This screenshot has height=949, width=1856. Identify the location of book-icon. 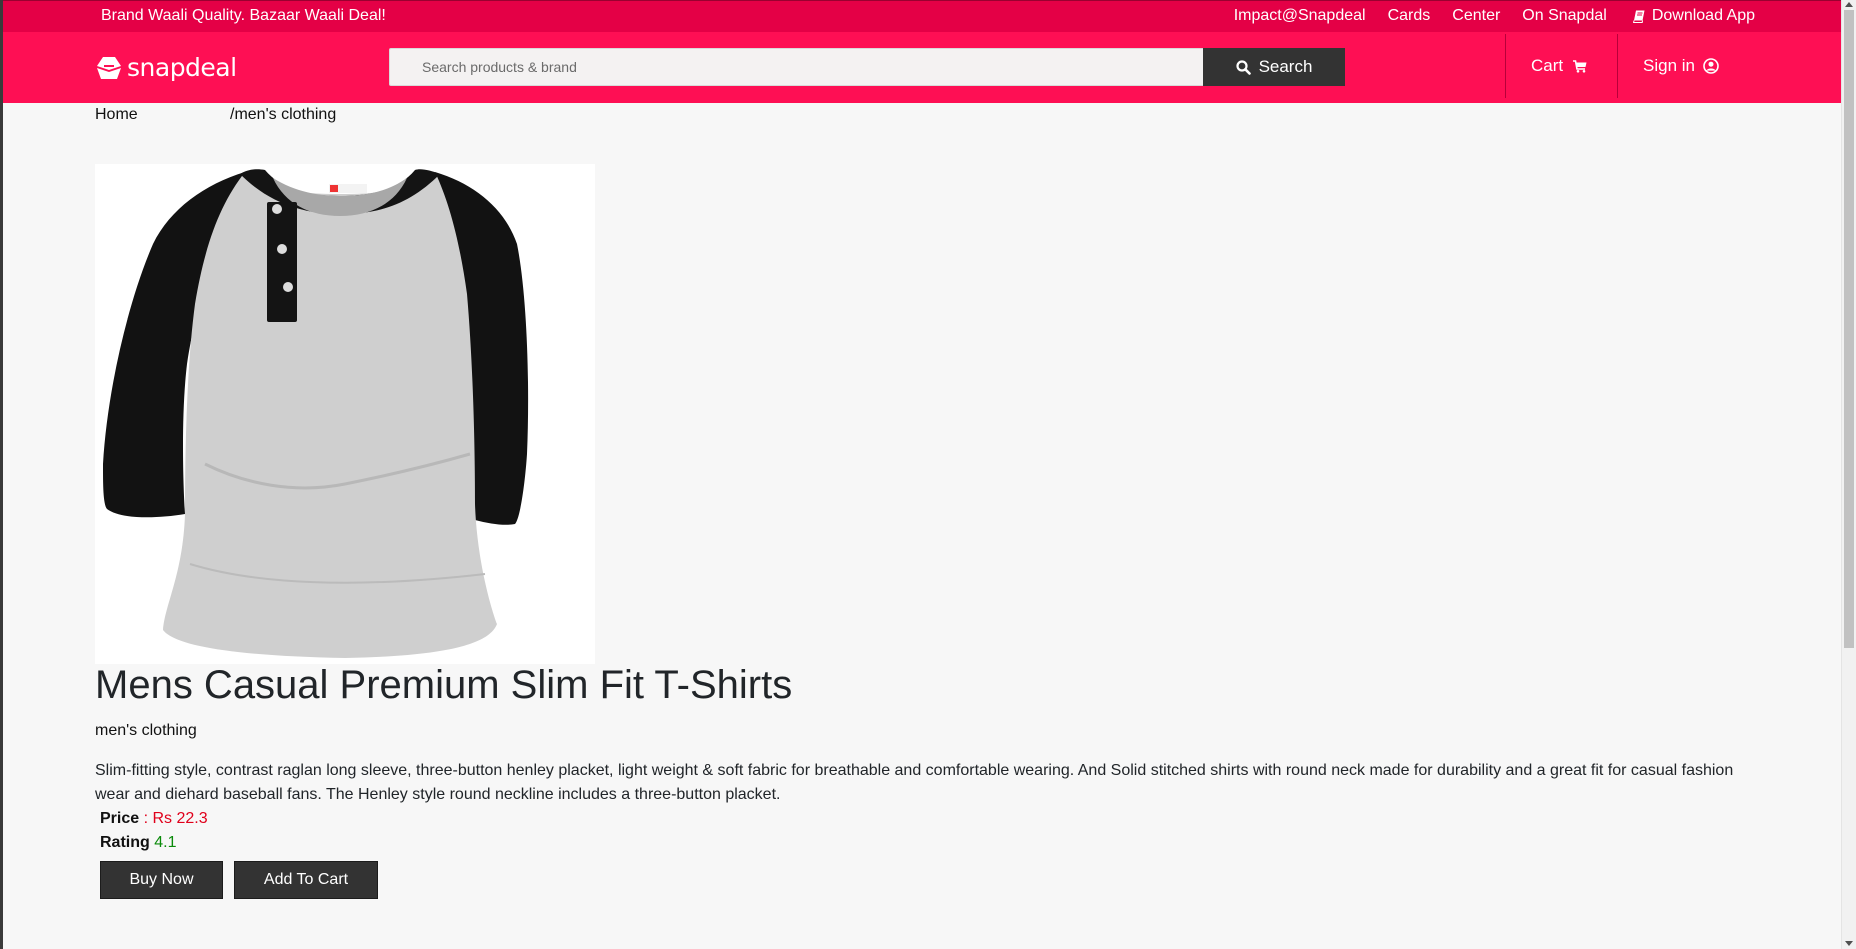
(1638, 16).